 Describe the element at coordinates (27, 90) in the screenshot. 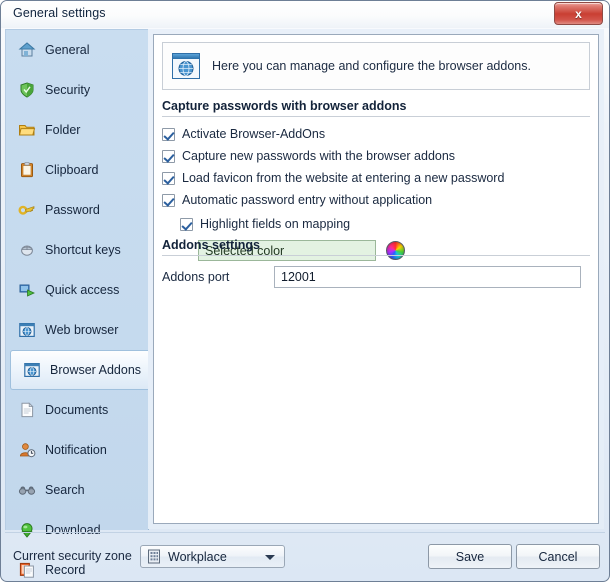

I see `shield-icon` at that location.